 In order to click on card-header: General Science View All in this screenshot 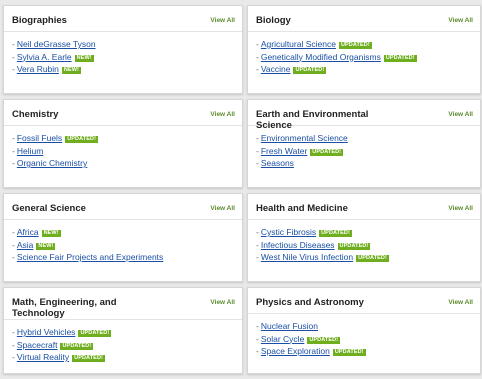, I will do `click(123, 207)`.